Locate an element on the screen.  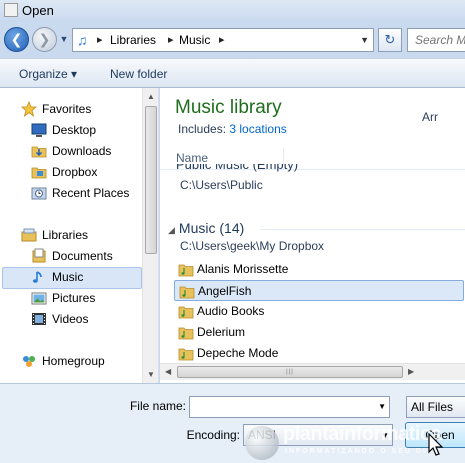
file-type-select: All Files is located at coordinates (435, 407).